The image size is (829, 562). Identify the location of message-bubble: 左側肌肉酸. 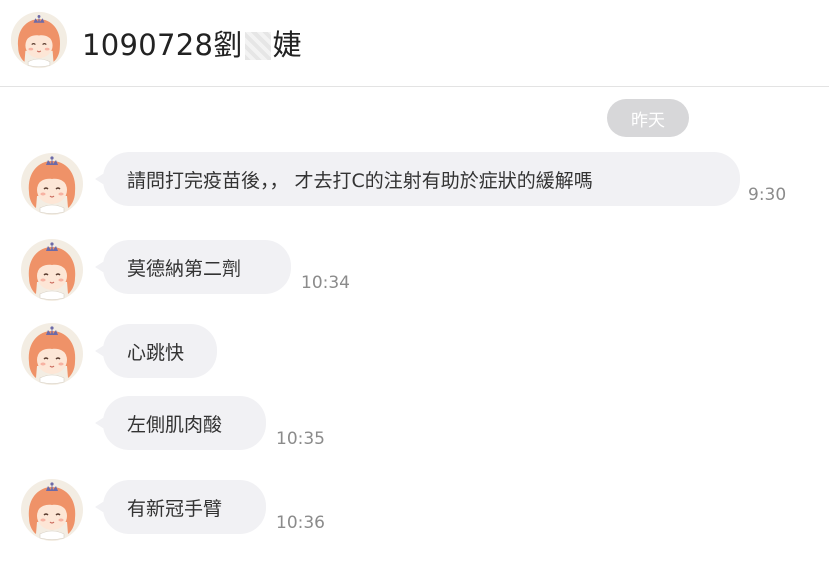
(180, 423).